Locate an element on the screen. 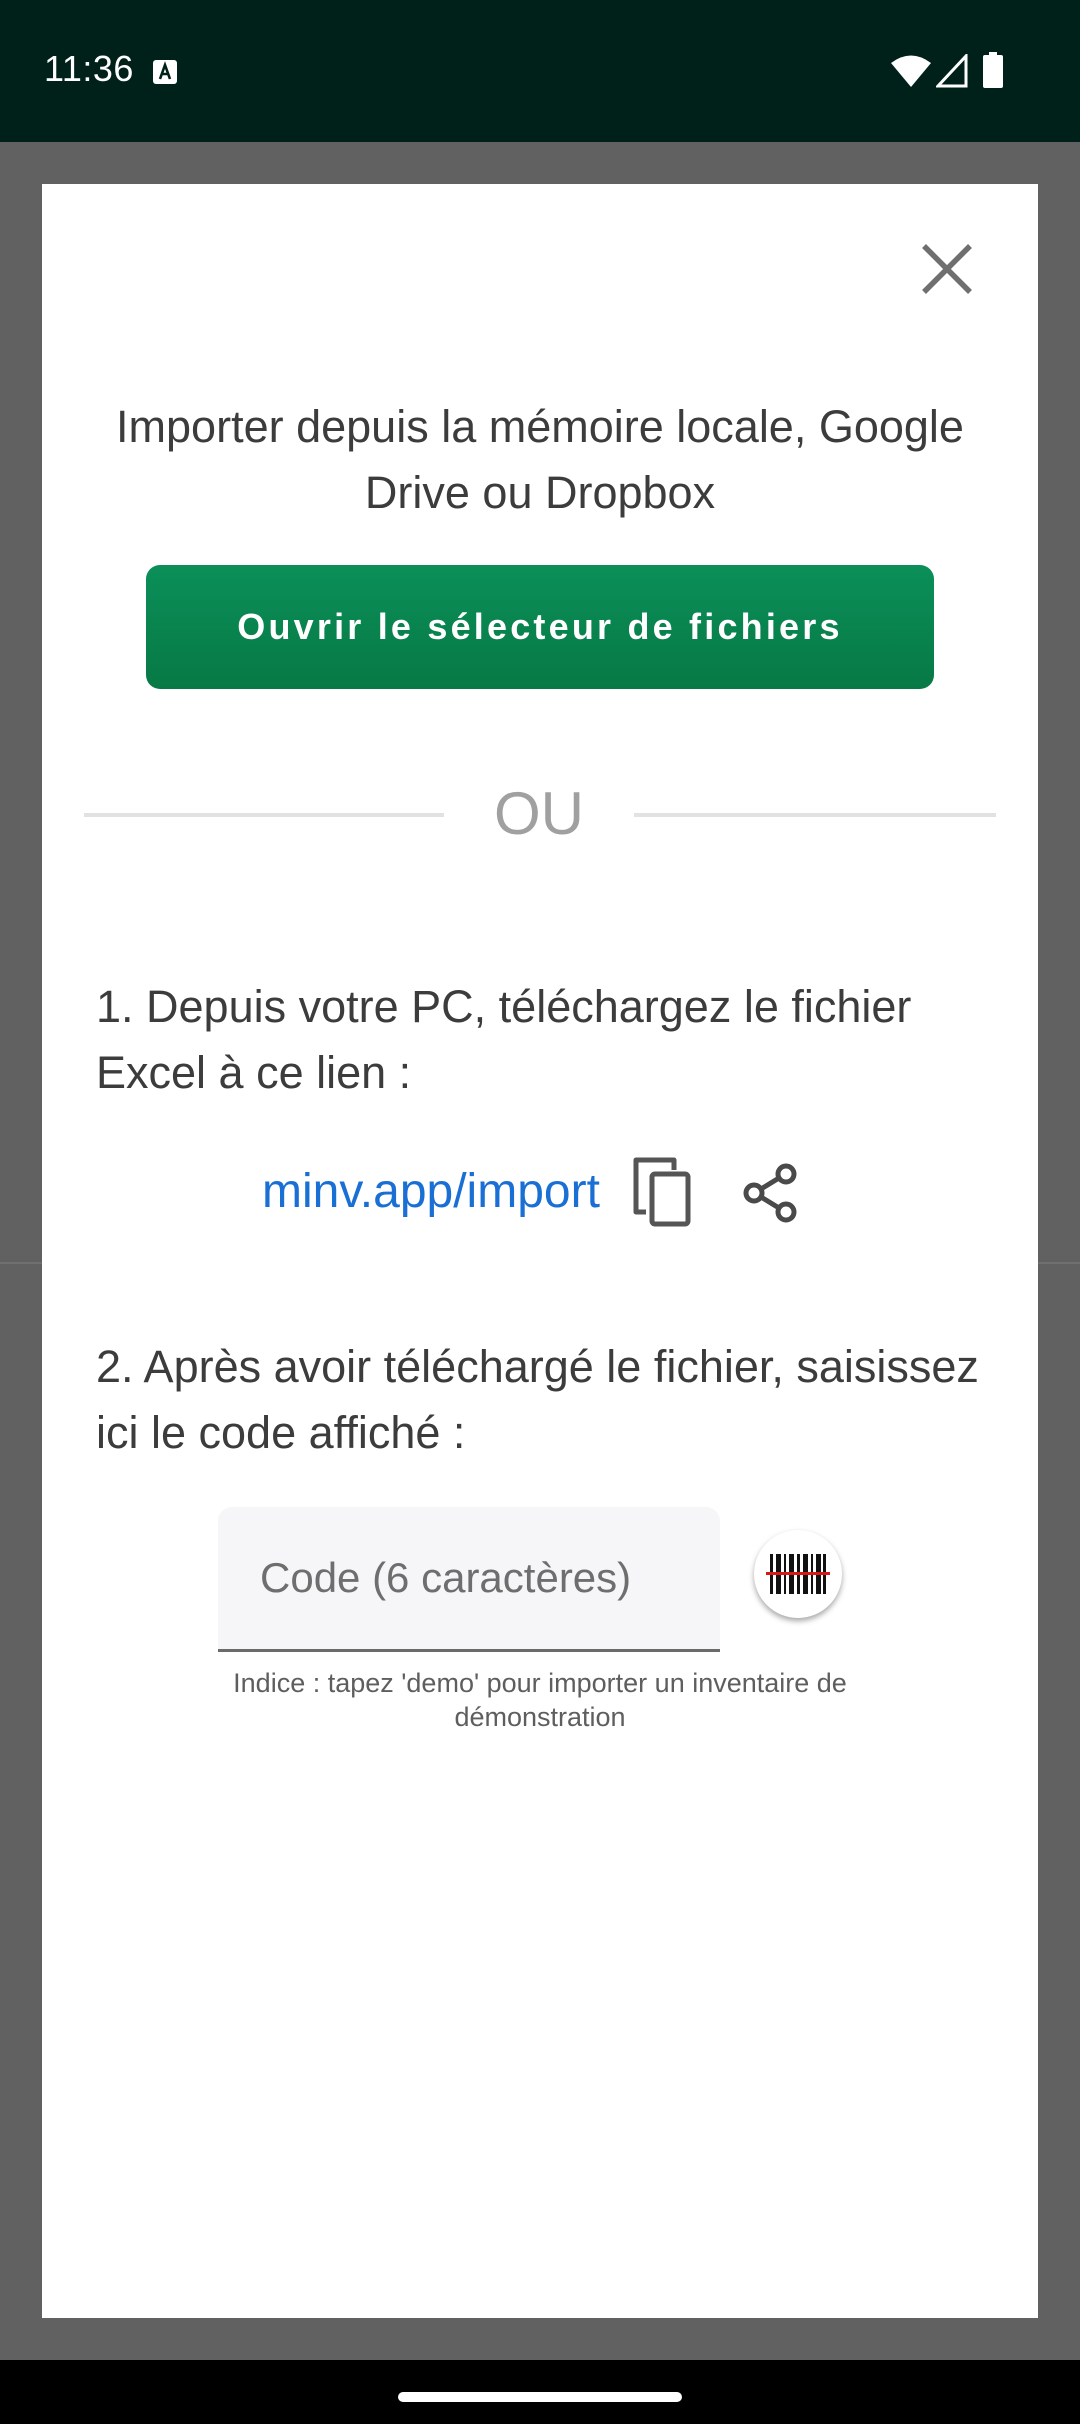 This screenshot has width=1080, height=2424. status-time: 11:36 is located at coordinates (89, 68).